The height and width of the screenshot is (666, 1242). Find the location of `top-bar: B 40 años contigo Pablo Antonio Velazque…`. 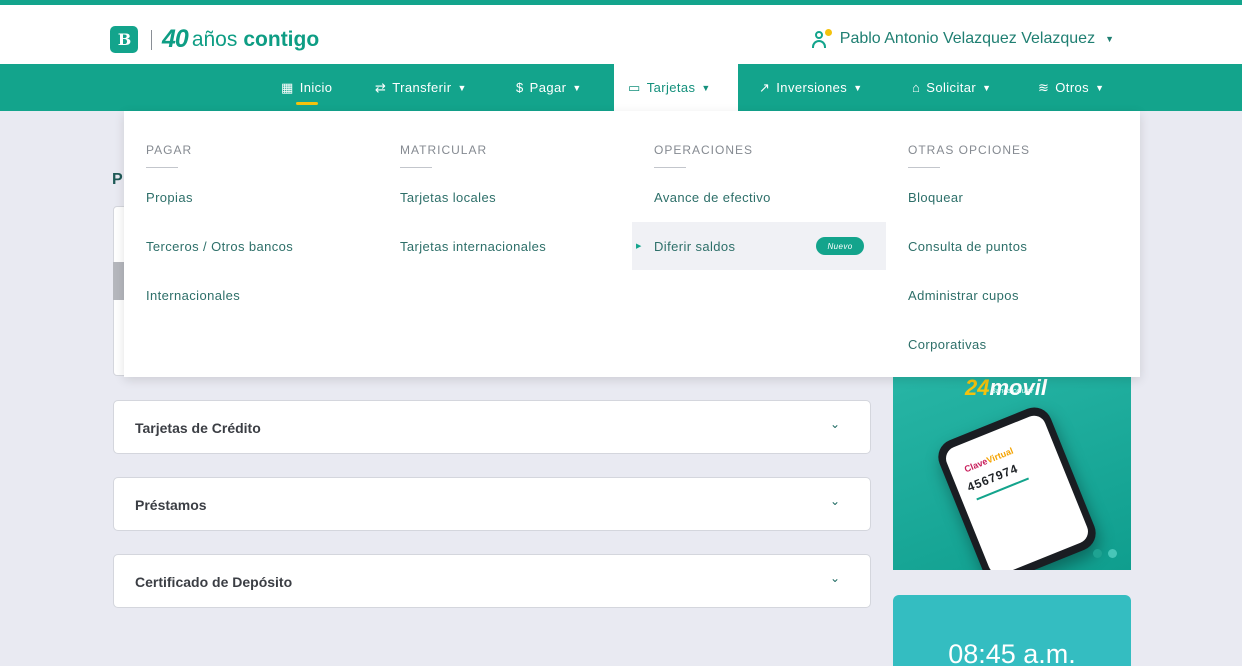

top-bar: B 40 años contigo Pablo Antonio Velazque… is located at coordinates (621, 32).